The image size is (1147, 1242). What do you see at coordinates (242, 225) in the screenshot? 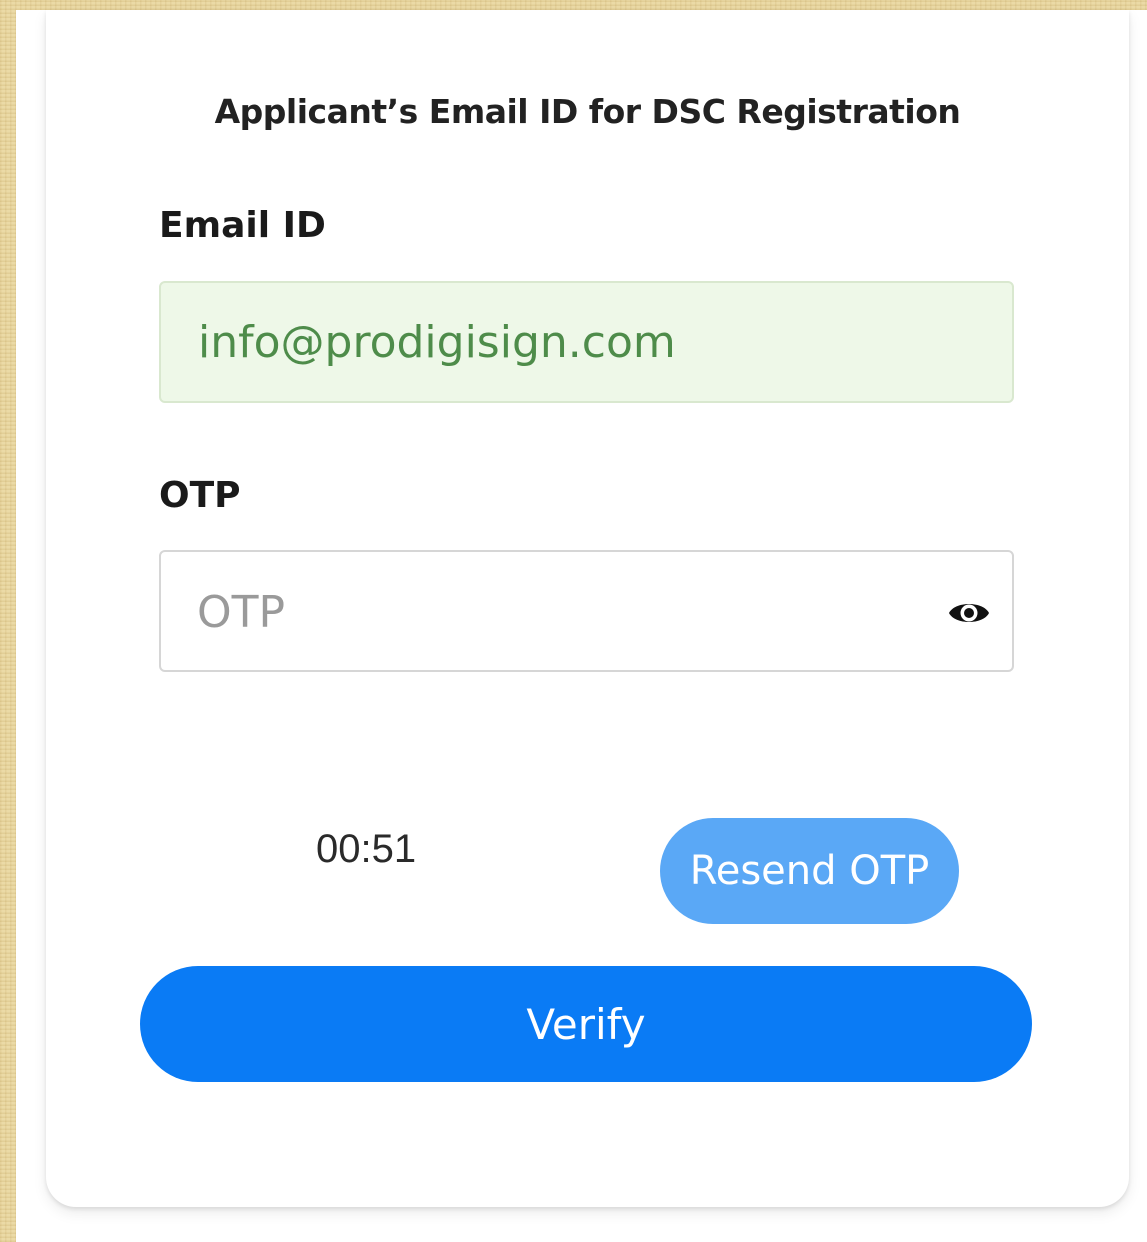
I see `email-label: Email ID` at bounding box center [242, 225].